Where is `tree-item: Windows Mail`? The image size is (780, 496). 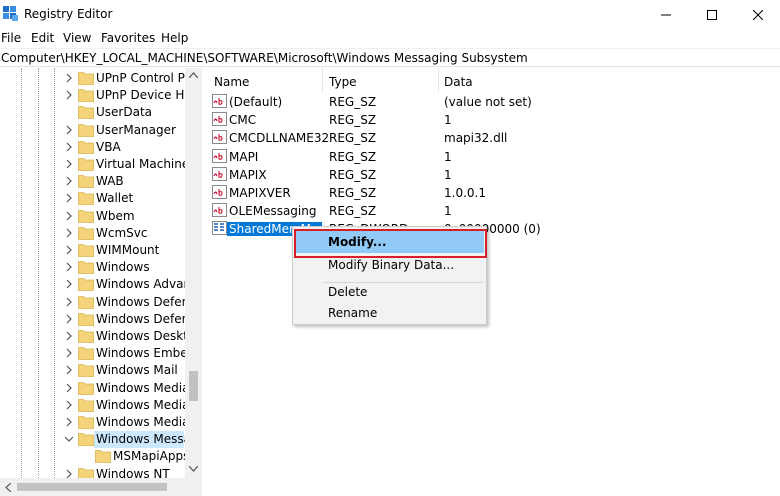
tree-item: Windows Mail is located at coordinates (95, 370).